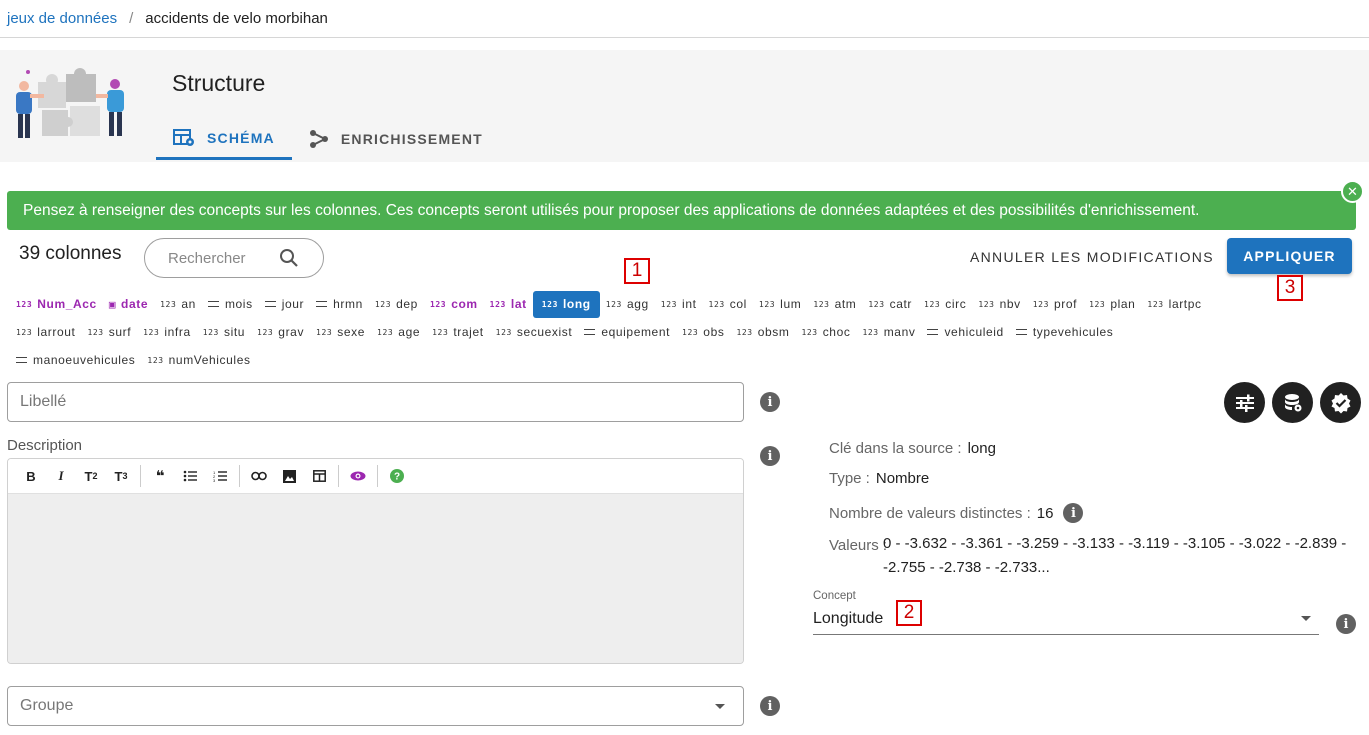 This screenshot has height=735, width=1369. Describe the element at coordinates (339, 304) in the screenshot. I see `column-chip-hrmn: hrmn` at that location.